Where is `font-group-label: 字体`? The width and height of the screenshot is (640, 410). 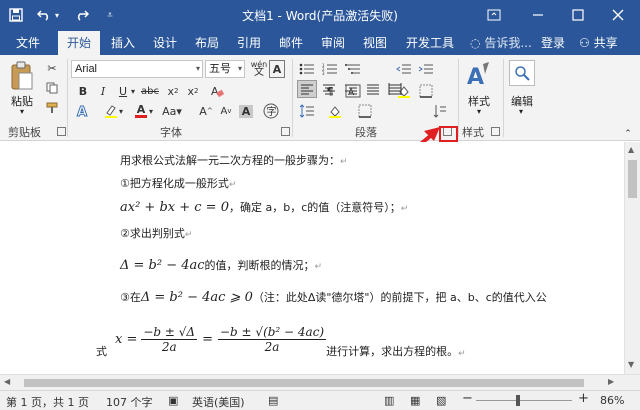
font-group-label: 字体 is located at coordinates (171, 132).